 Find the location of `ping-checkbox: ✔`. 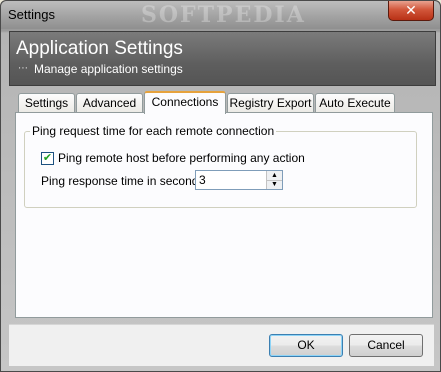

ping-checkbox: ✔ is located at coordinates (47, 158).